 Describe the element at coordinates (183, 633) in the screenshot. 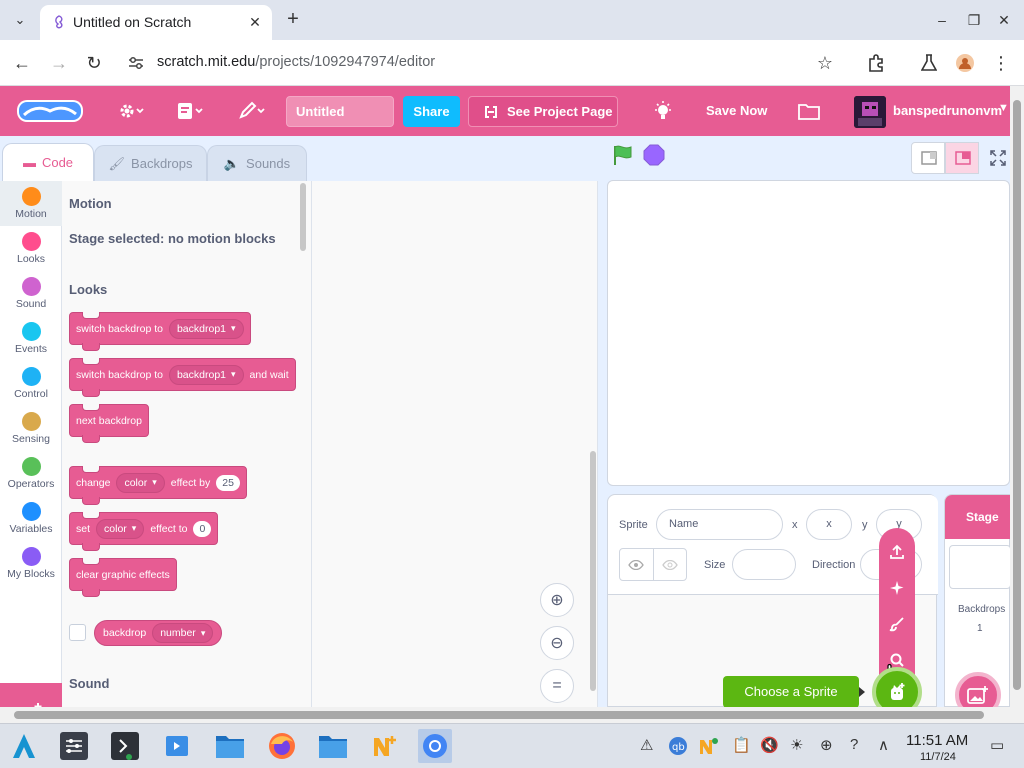

I see `reporter-dropdown: number` at that location.